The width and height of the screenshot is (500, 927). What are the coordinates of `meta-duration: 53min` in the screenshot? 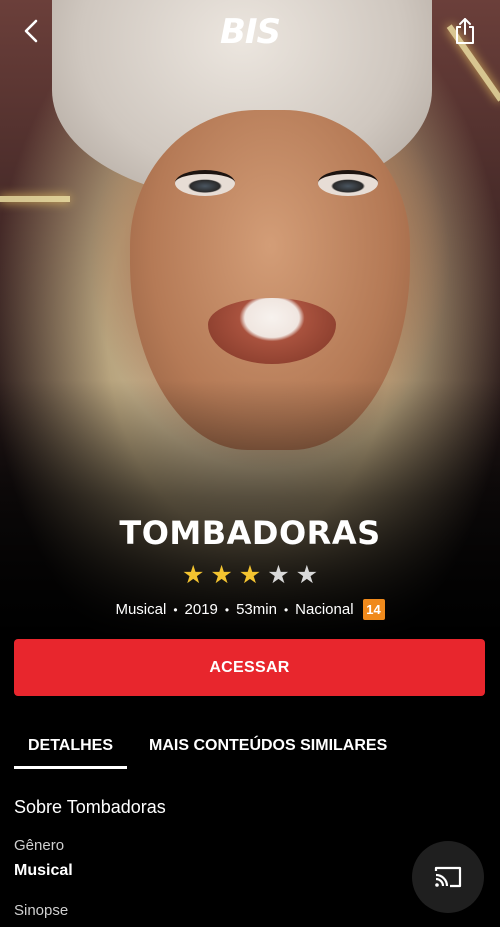 It's located at (256, 609).